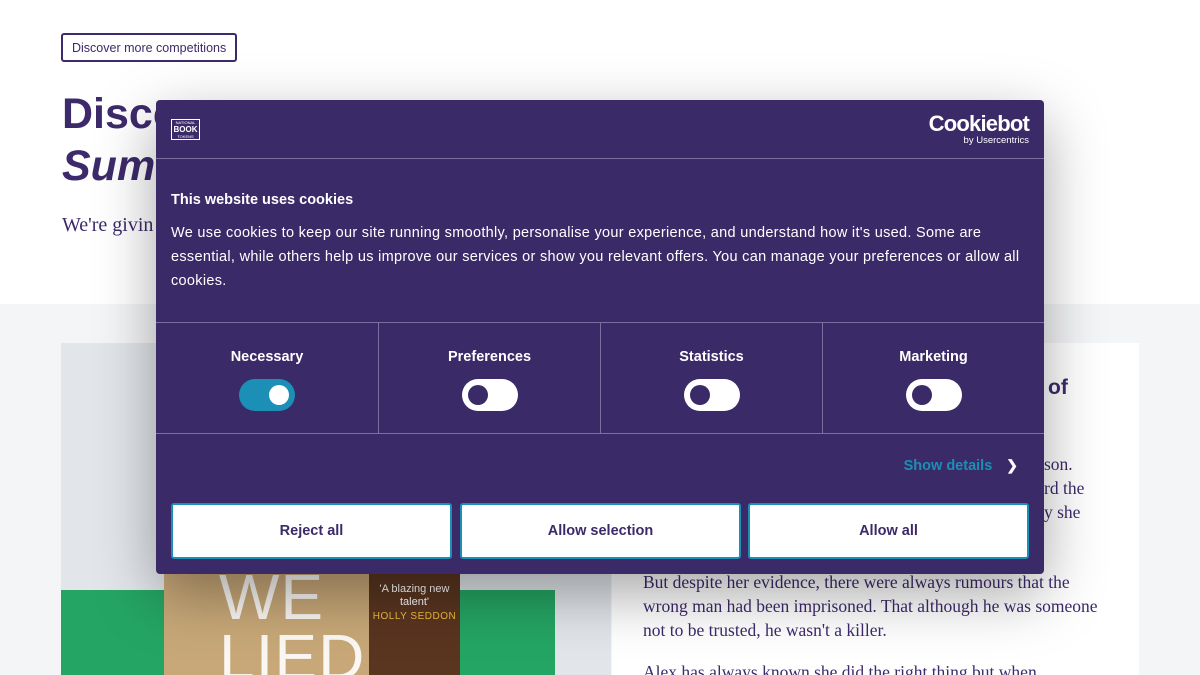 The width and height of the screenshot is (1200, 675). What do you see at coordinates (933, 357) in the screenshot?
I see `consent-label-marketing: Marketing` at bounding box center [933, 357].